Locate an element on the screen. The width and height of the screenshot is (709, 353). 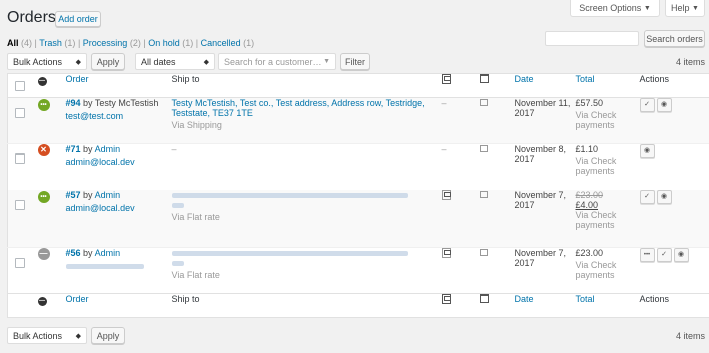
screen-options-label: Screen Options is located at coordinates (610, 8).